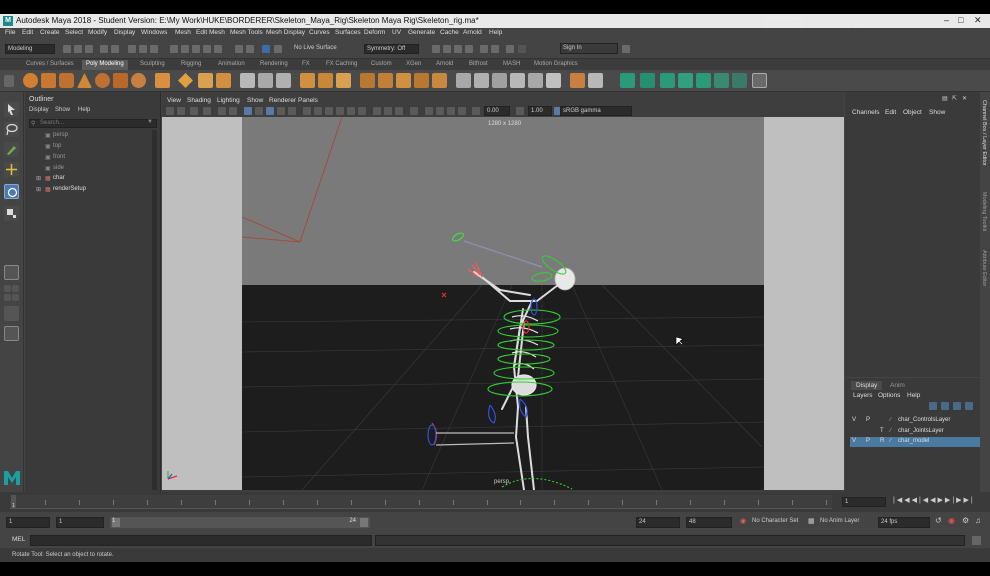 The image size is (990, 576). What do you see at coordinates (463, 80) in the screenshot?
I see `multi-cut-icon` at bounding box center [463, 80].